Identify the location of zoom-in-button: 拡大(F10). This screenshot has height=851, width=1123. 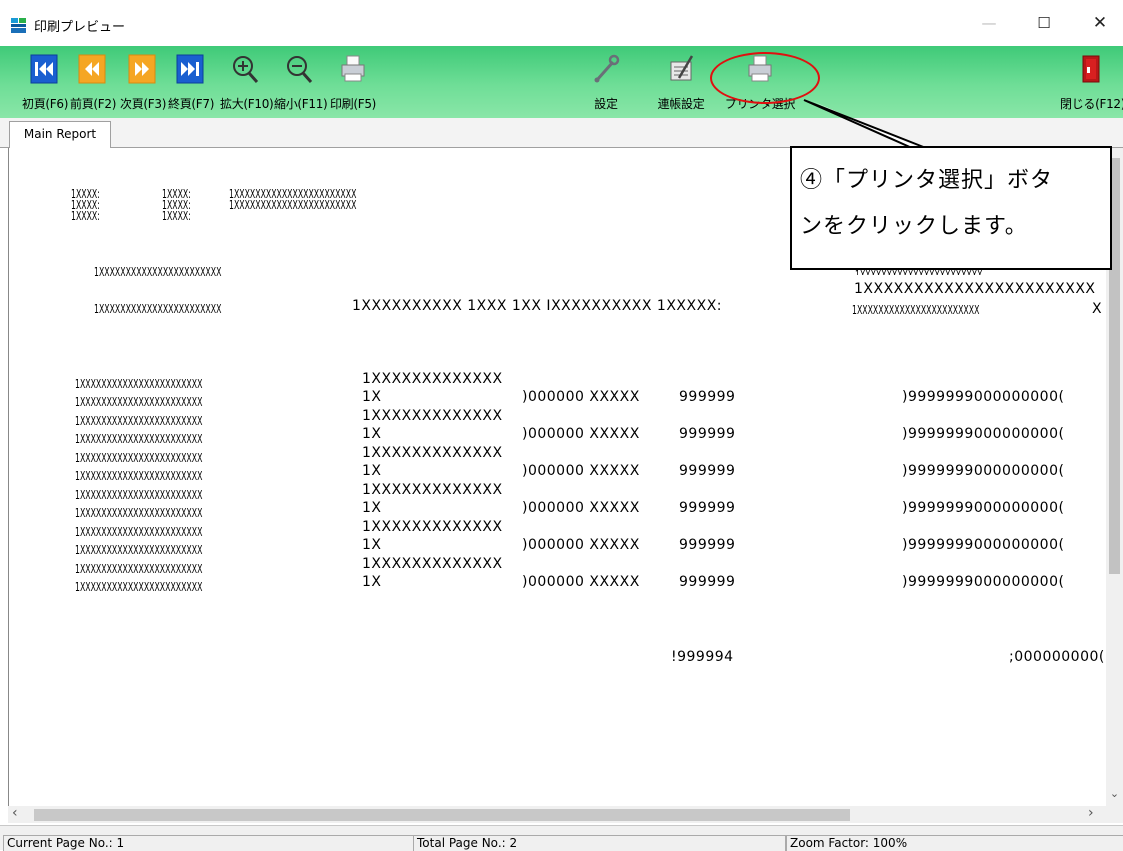
(247, 82).